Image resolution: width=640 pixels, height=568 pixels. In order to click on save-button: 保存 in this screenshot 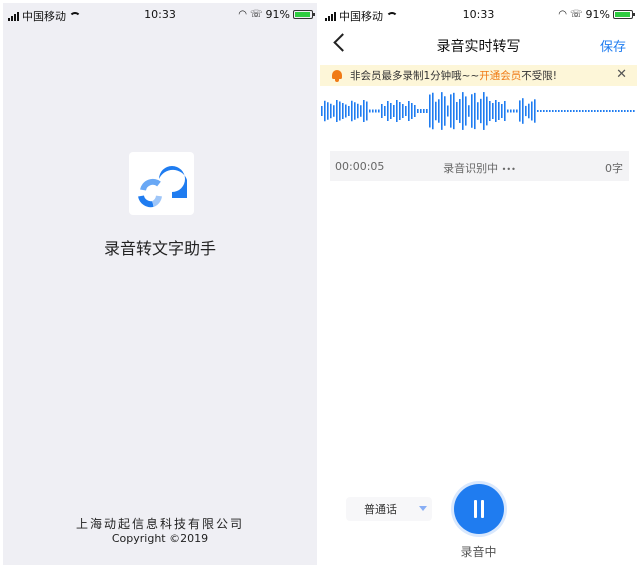, I will do `click(613, 45)`.